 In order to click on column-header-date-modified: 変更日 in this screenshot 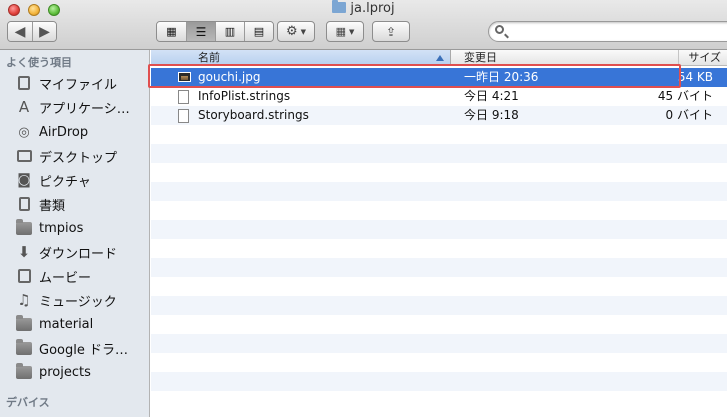, I will do `click(565, 58)`.